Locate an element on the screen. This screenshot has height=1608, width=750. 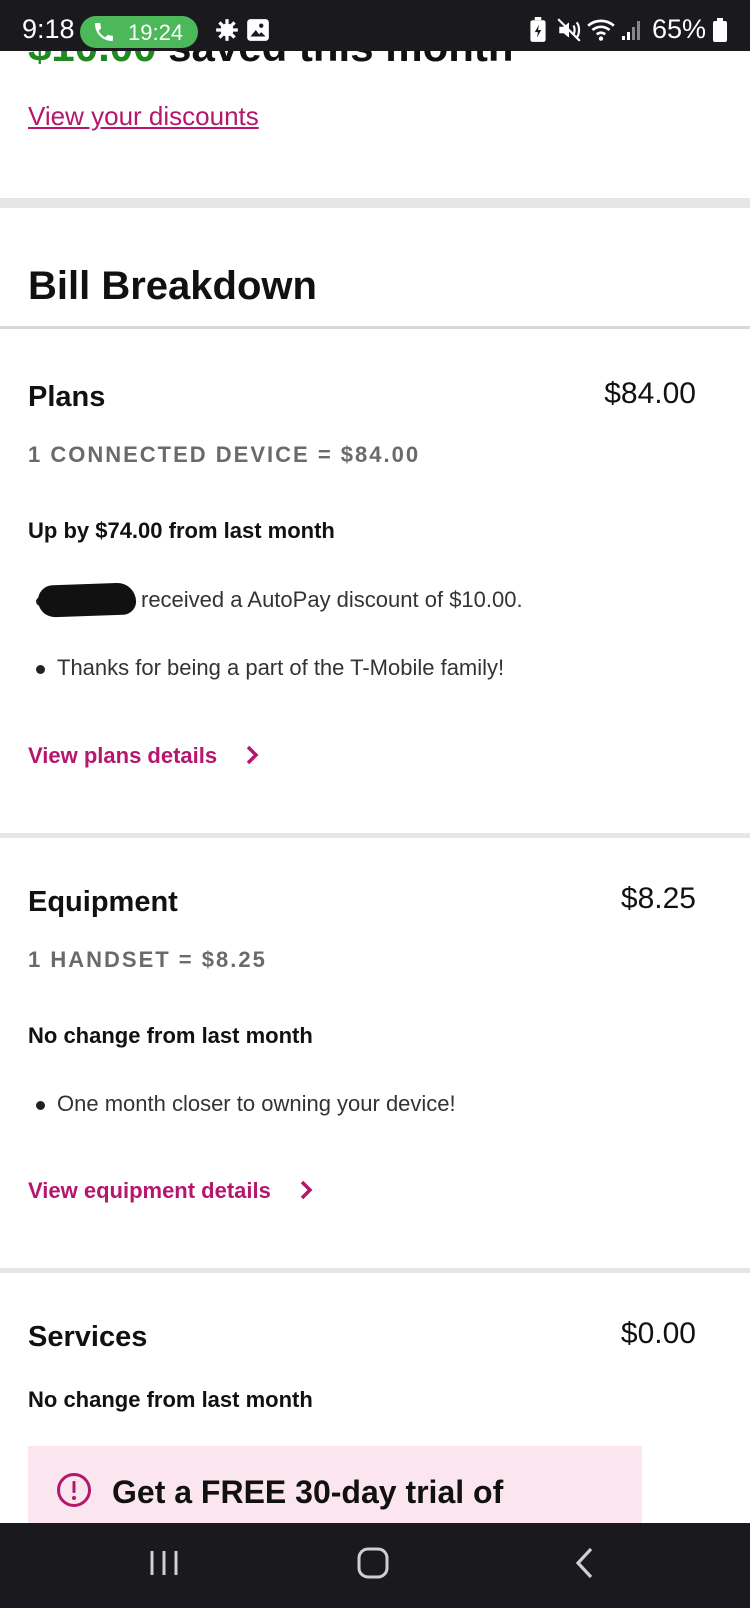
recents-icon is located at coordinates (164, 1563).